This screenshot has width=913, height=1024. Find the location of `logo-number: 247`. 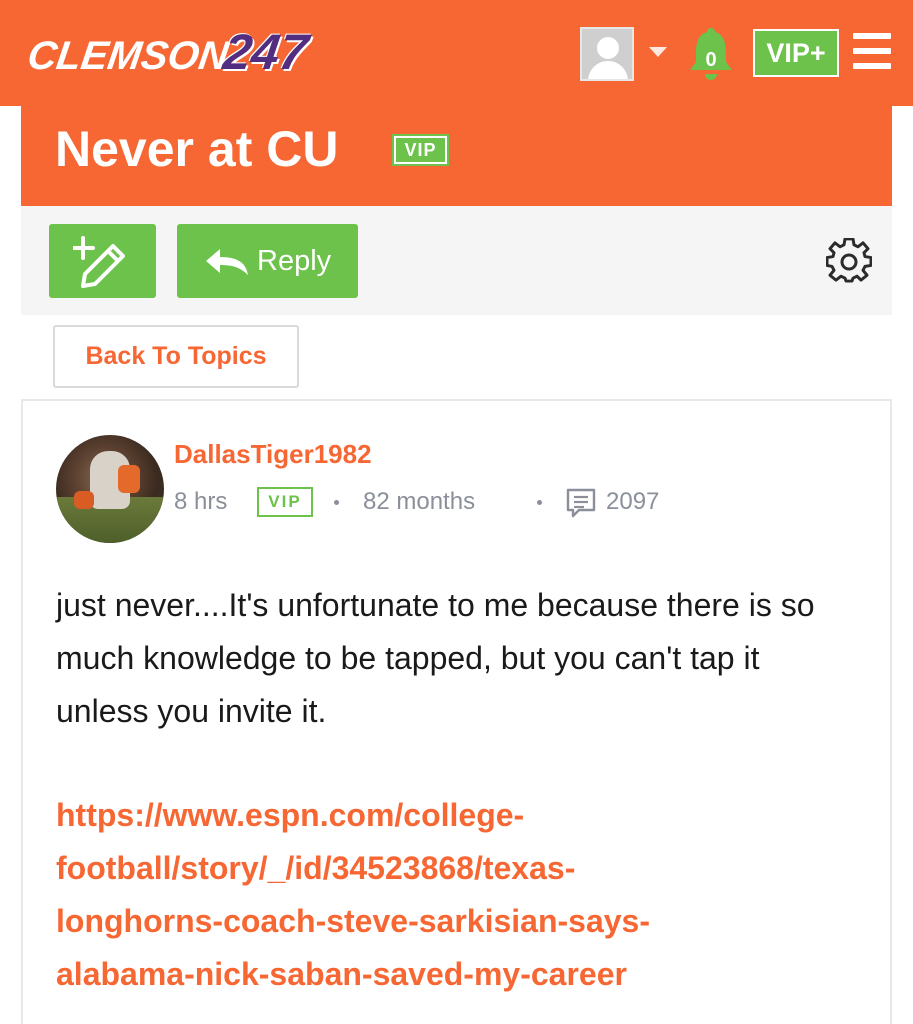

logo-number: 247 is located at coordinates (266, 52).